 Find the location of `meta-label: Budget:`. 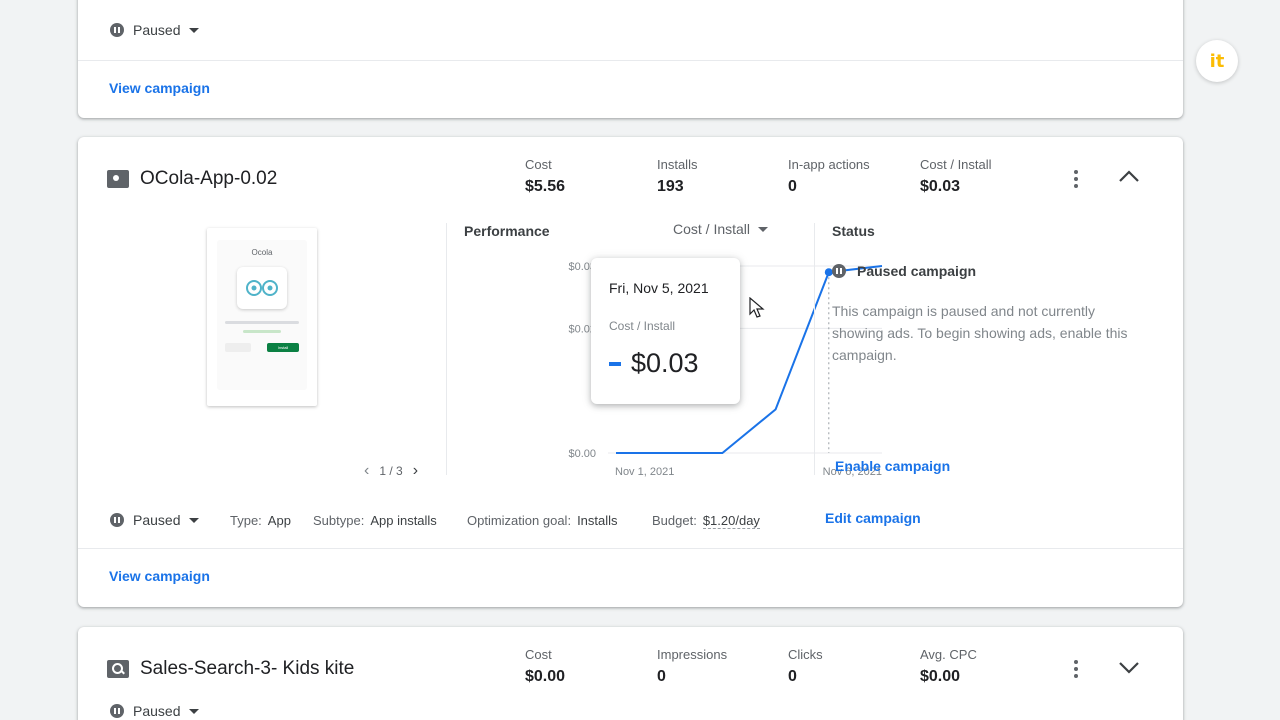

meta-label: Budget: is located at coordinates (674, 520).